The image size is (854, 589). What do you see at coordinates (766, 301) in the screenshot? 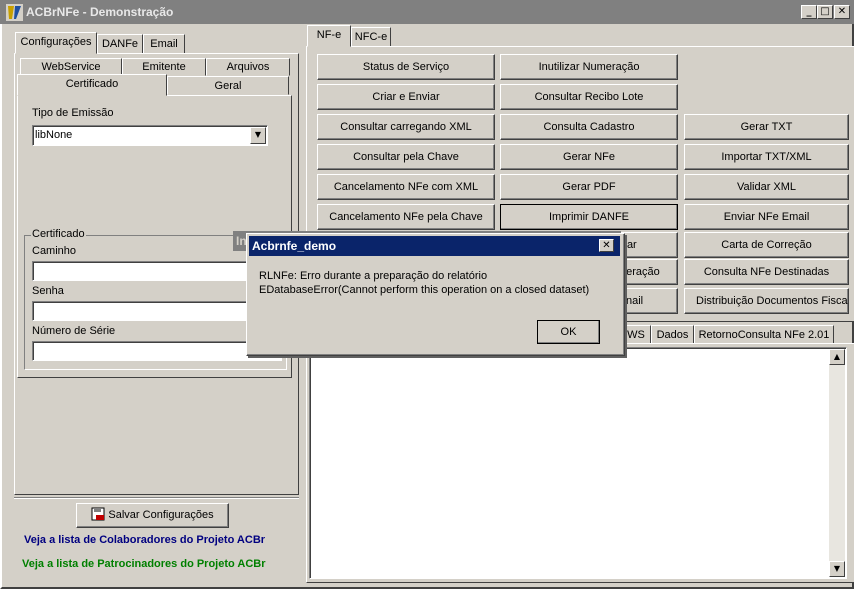
I see `distribuicao-documentos-button: Distribuição Documentos Fiscais` at bounding box center [766, 301].